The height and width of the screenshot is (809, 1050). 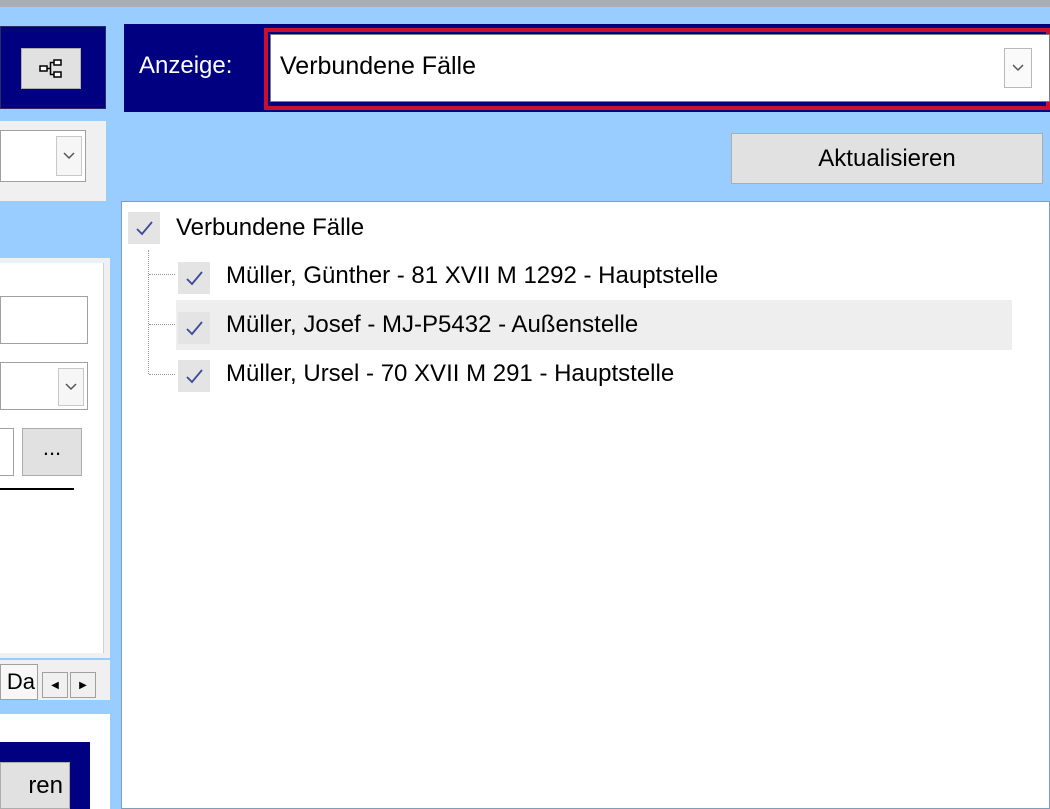 I want to click on divider-line, so click(x=37, y=489).